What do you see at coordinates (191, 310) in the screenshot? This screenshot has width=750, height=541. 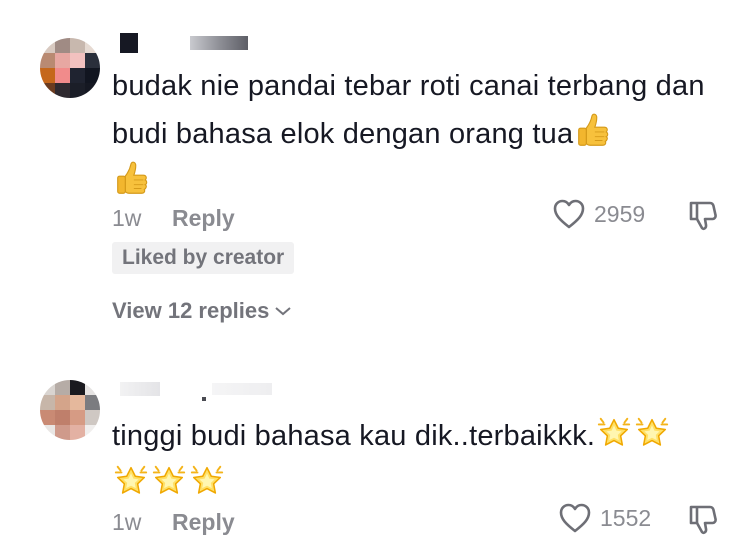 I see `view-replies-label: View 12 replies` at bounding box center [191, 310].